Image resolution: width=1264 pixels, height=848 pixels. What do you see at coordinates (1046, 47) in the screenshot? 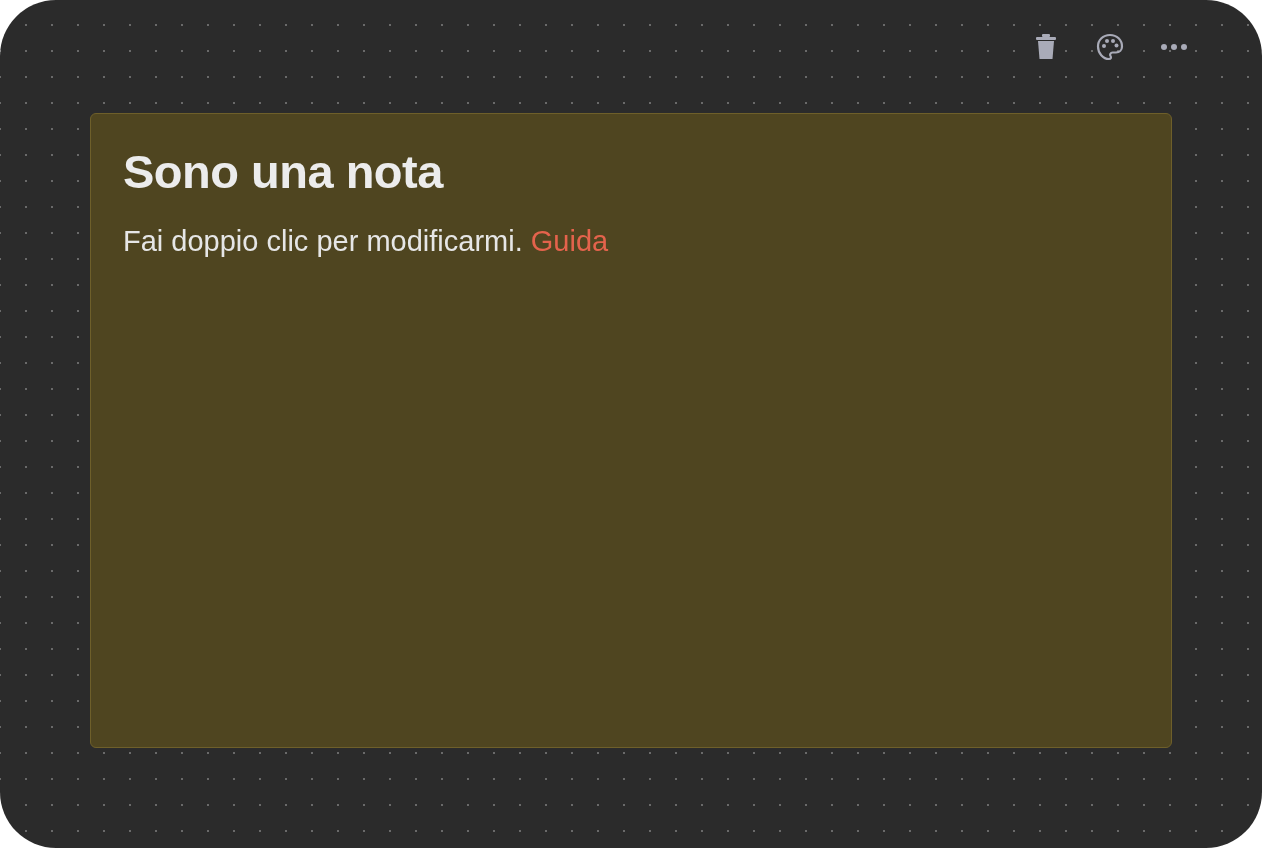
I see `trash-icon` at bounding box center [1046, 47].